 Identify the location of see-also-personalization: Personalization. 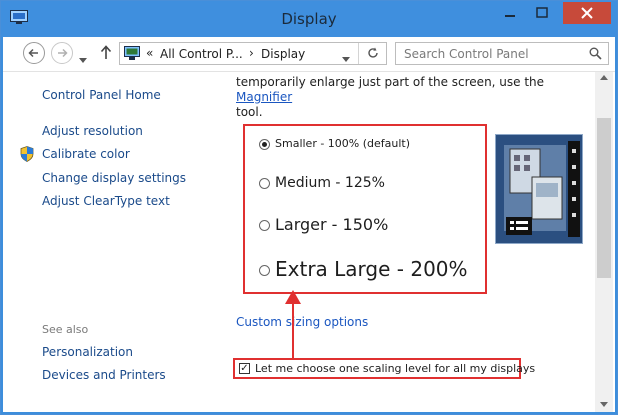
(87, 352).